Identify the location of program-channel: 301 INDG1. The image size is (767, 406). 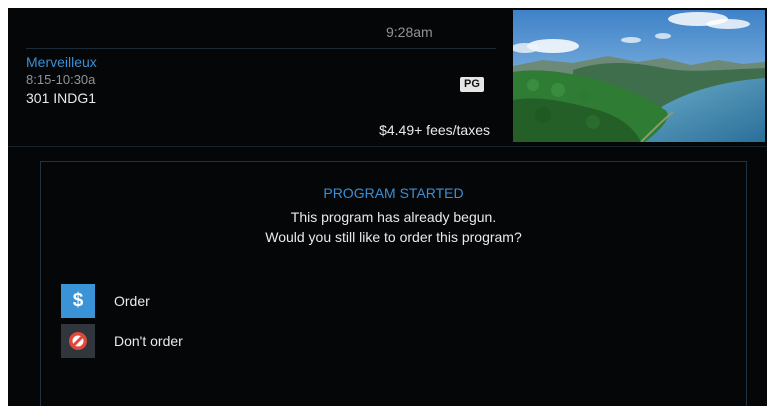
(61, 98).